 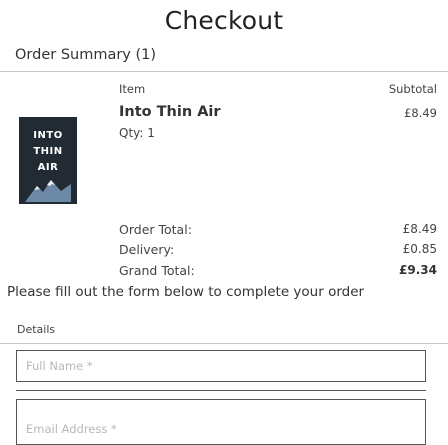 I want to click on order-summary-heading: Order Summary (1), so click(x=86, y=55).